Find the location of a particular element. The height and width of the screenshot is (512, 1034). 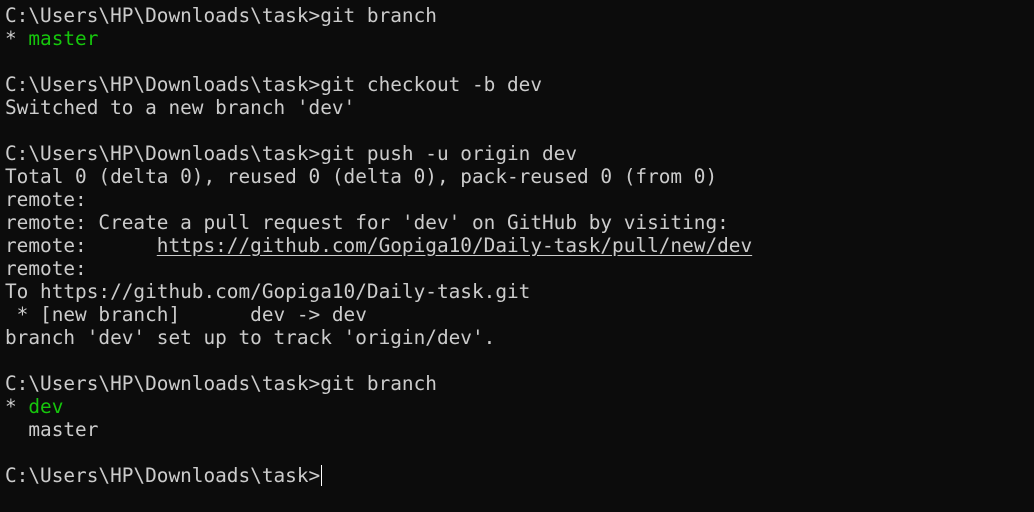

command-text: git checkout -b dev is located at coordinates (431, 84).